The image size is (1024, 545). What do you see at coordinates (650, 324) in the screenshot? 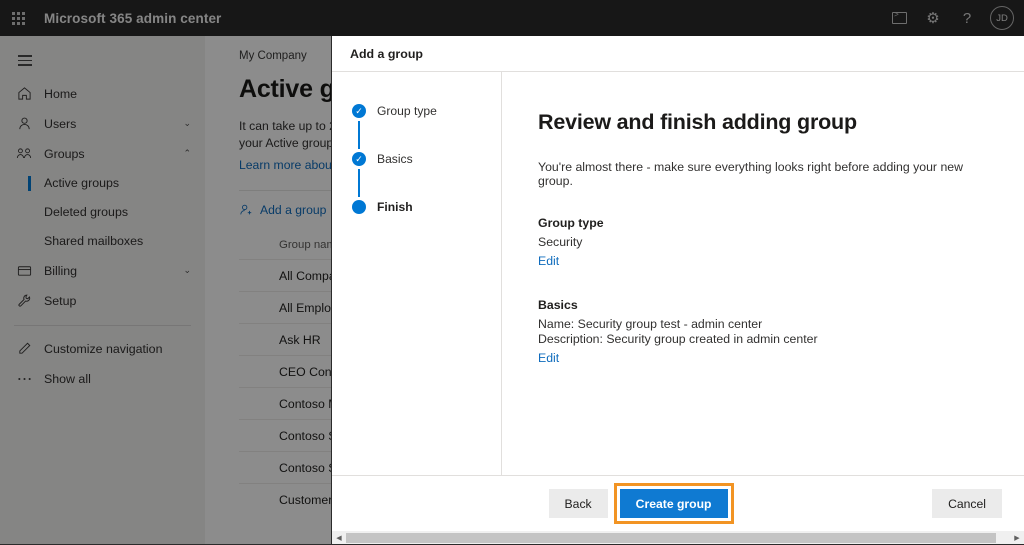
I see `section-value-name: Name: Security group test - admin center` at bounding box center [650, 324].